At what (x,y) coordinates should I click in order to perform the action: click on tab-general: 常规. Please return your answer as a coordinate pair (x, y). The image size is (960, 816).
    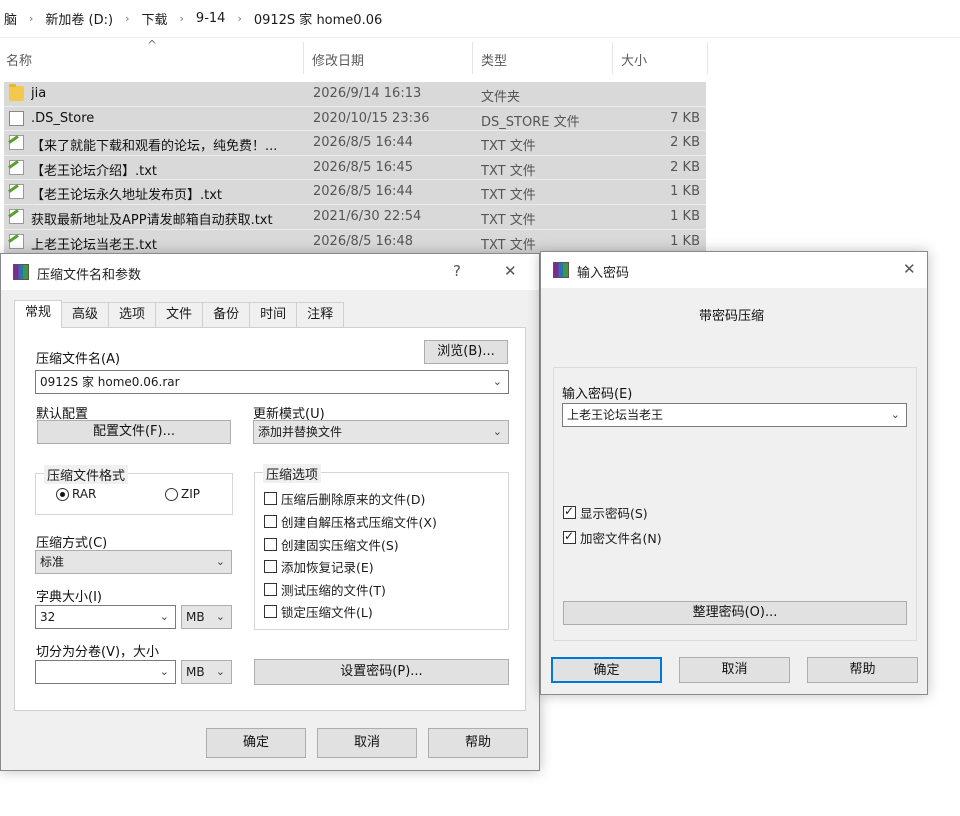
    Looking at the image, I should click on (38, 314).